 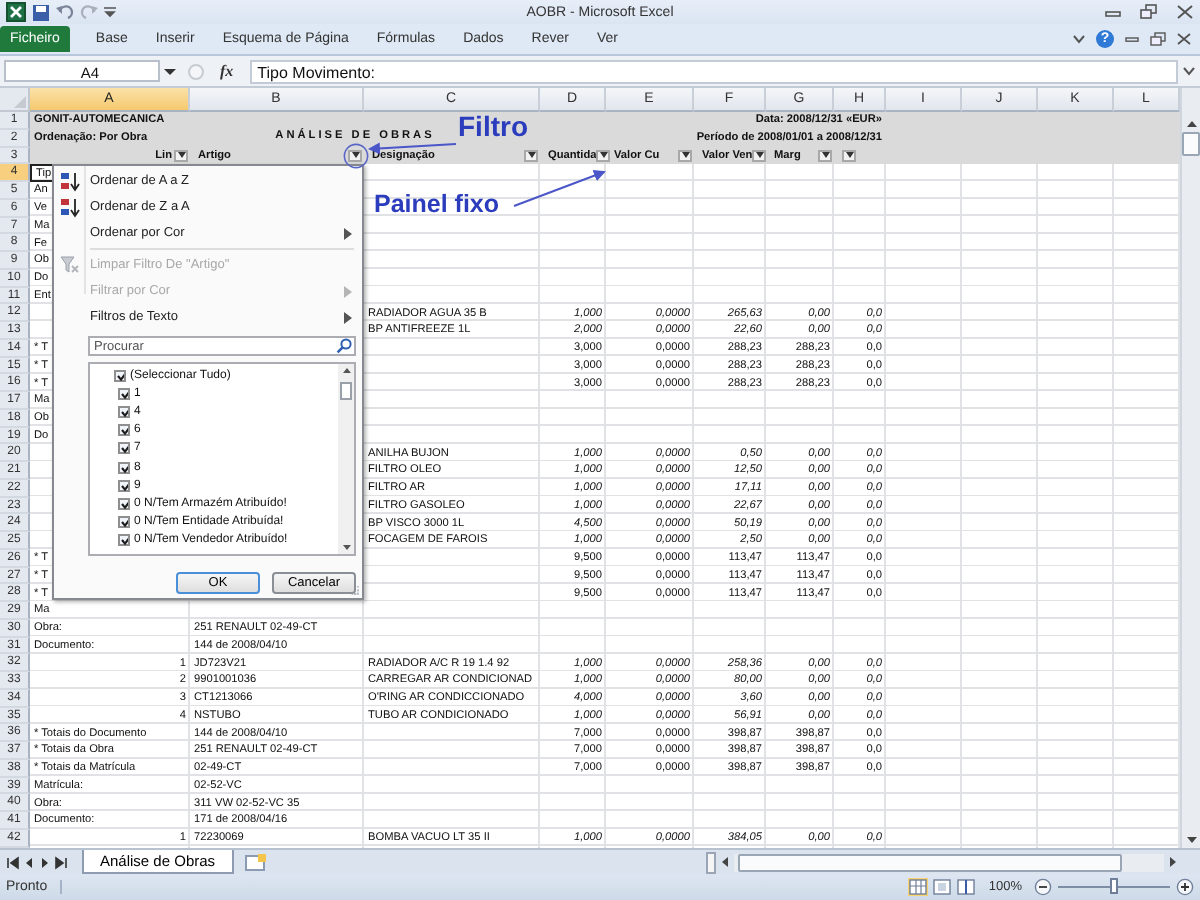 What do you see at coordinates (710, 862) in the screenshot?
I see `splitter-handle` at bounding box center [710, 862].